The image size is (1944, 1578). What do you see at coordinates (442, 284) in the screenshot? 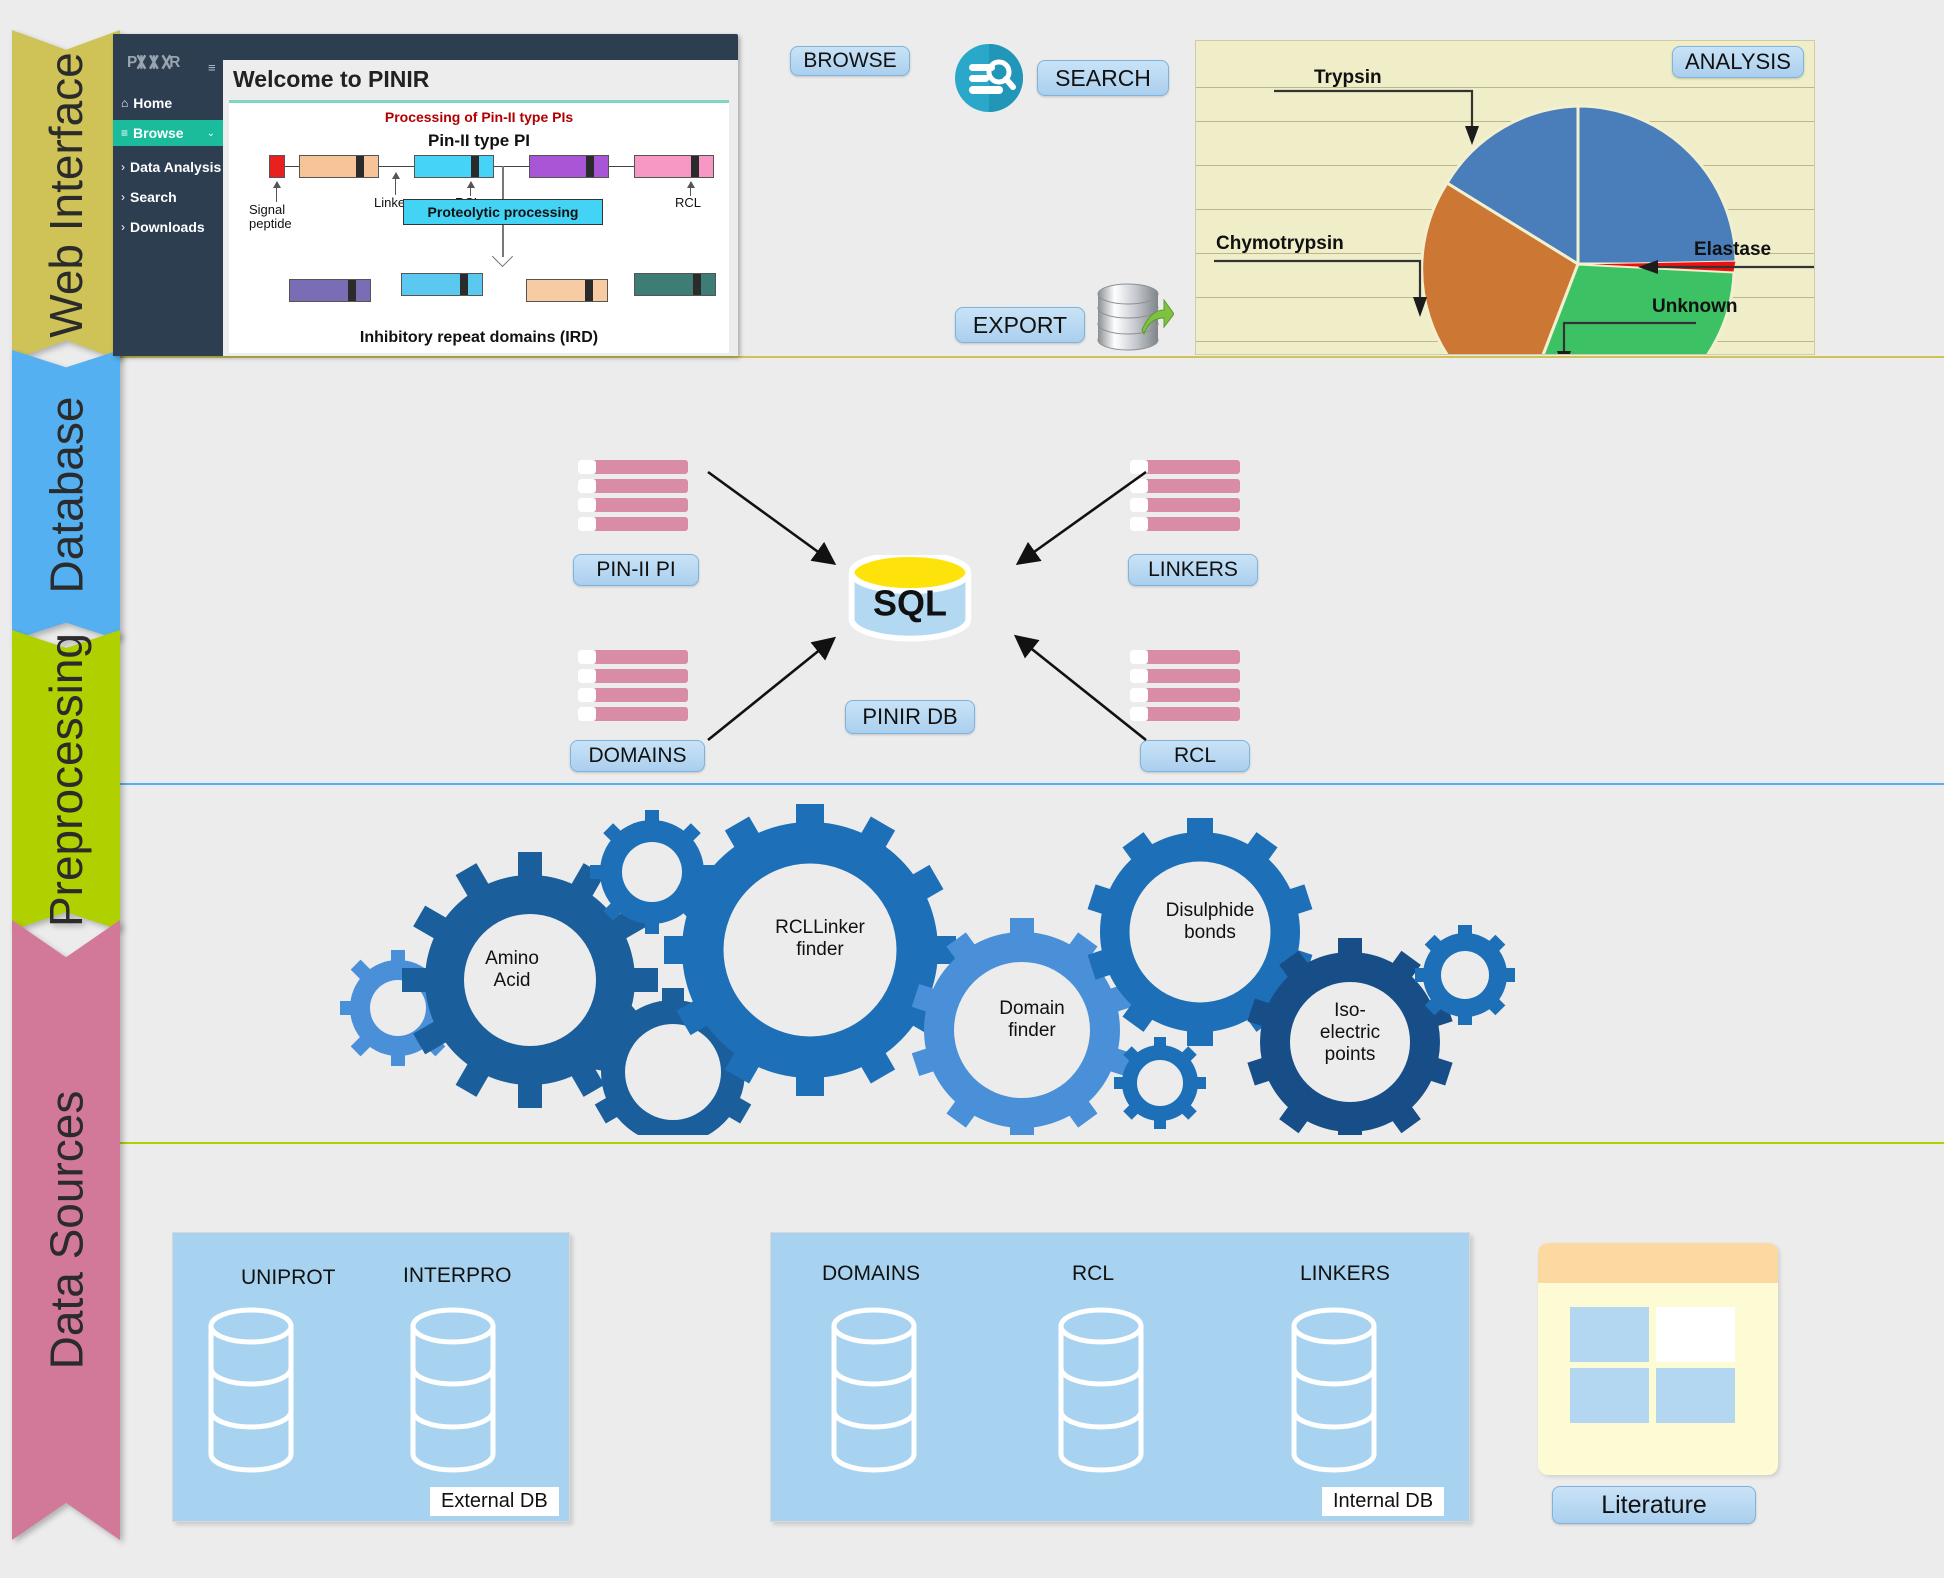
I see `ird-cyan` at bounding box center [442, 284].